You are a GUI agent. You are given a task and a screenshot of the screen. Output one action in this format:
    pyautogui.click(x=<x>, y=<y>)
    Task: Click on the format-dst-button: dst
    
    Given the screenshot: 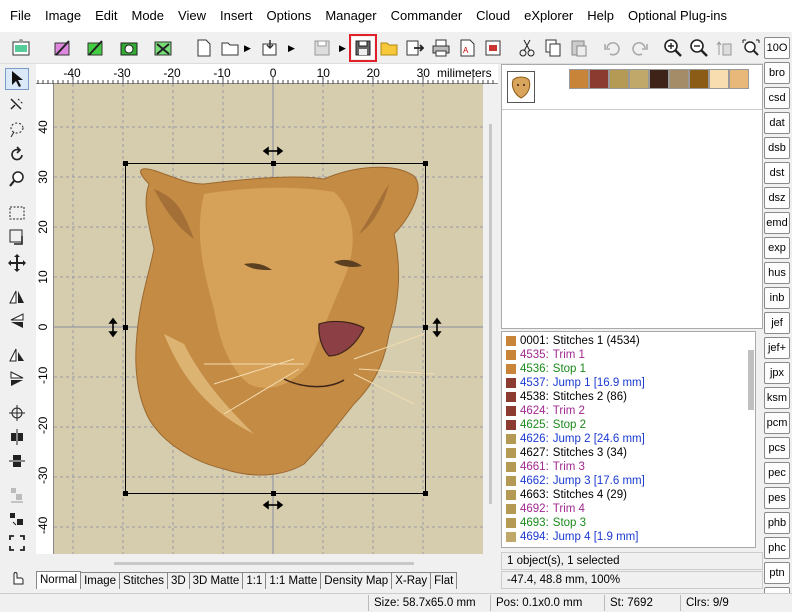 What is the action you would take?
    pyautogui.click(x=777, y=173)
    